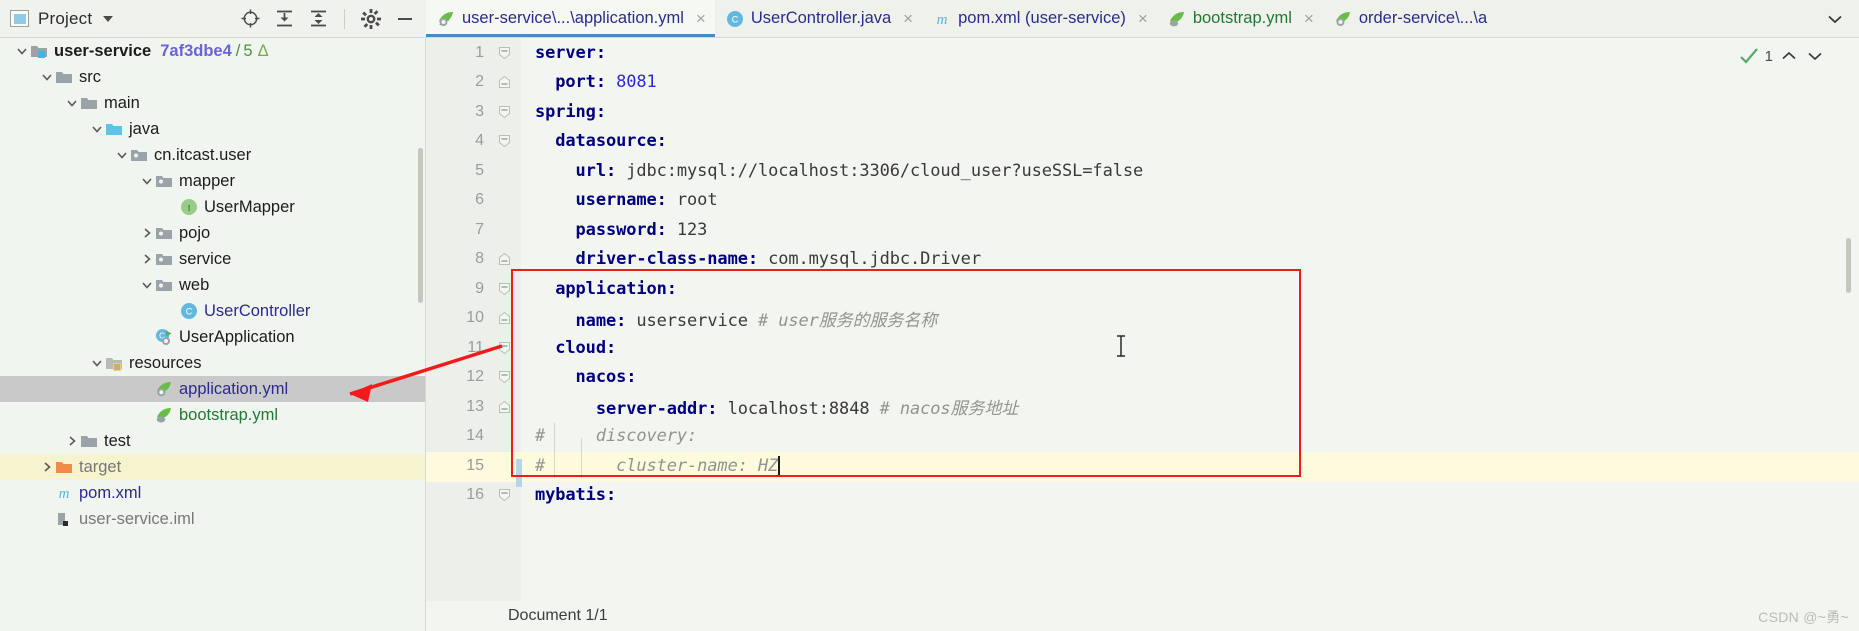 The width and height of the screenshot is (1859, 631). I want to click on tree-item-web: web, so click(212, 285).